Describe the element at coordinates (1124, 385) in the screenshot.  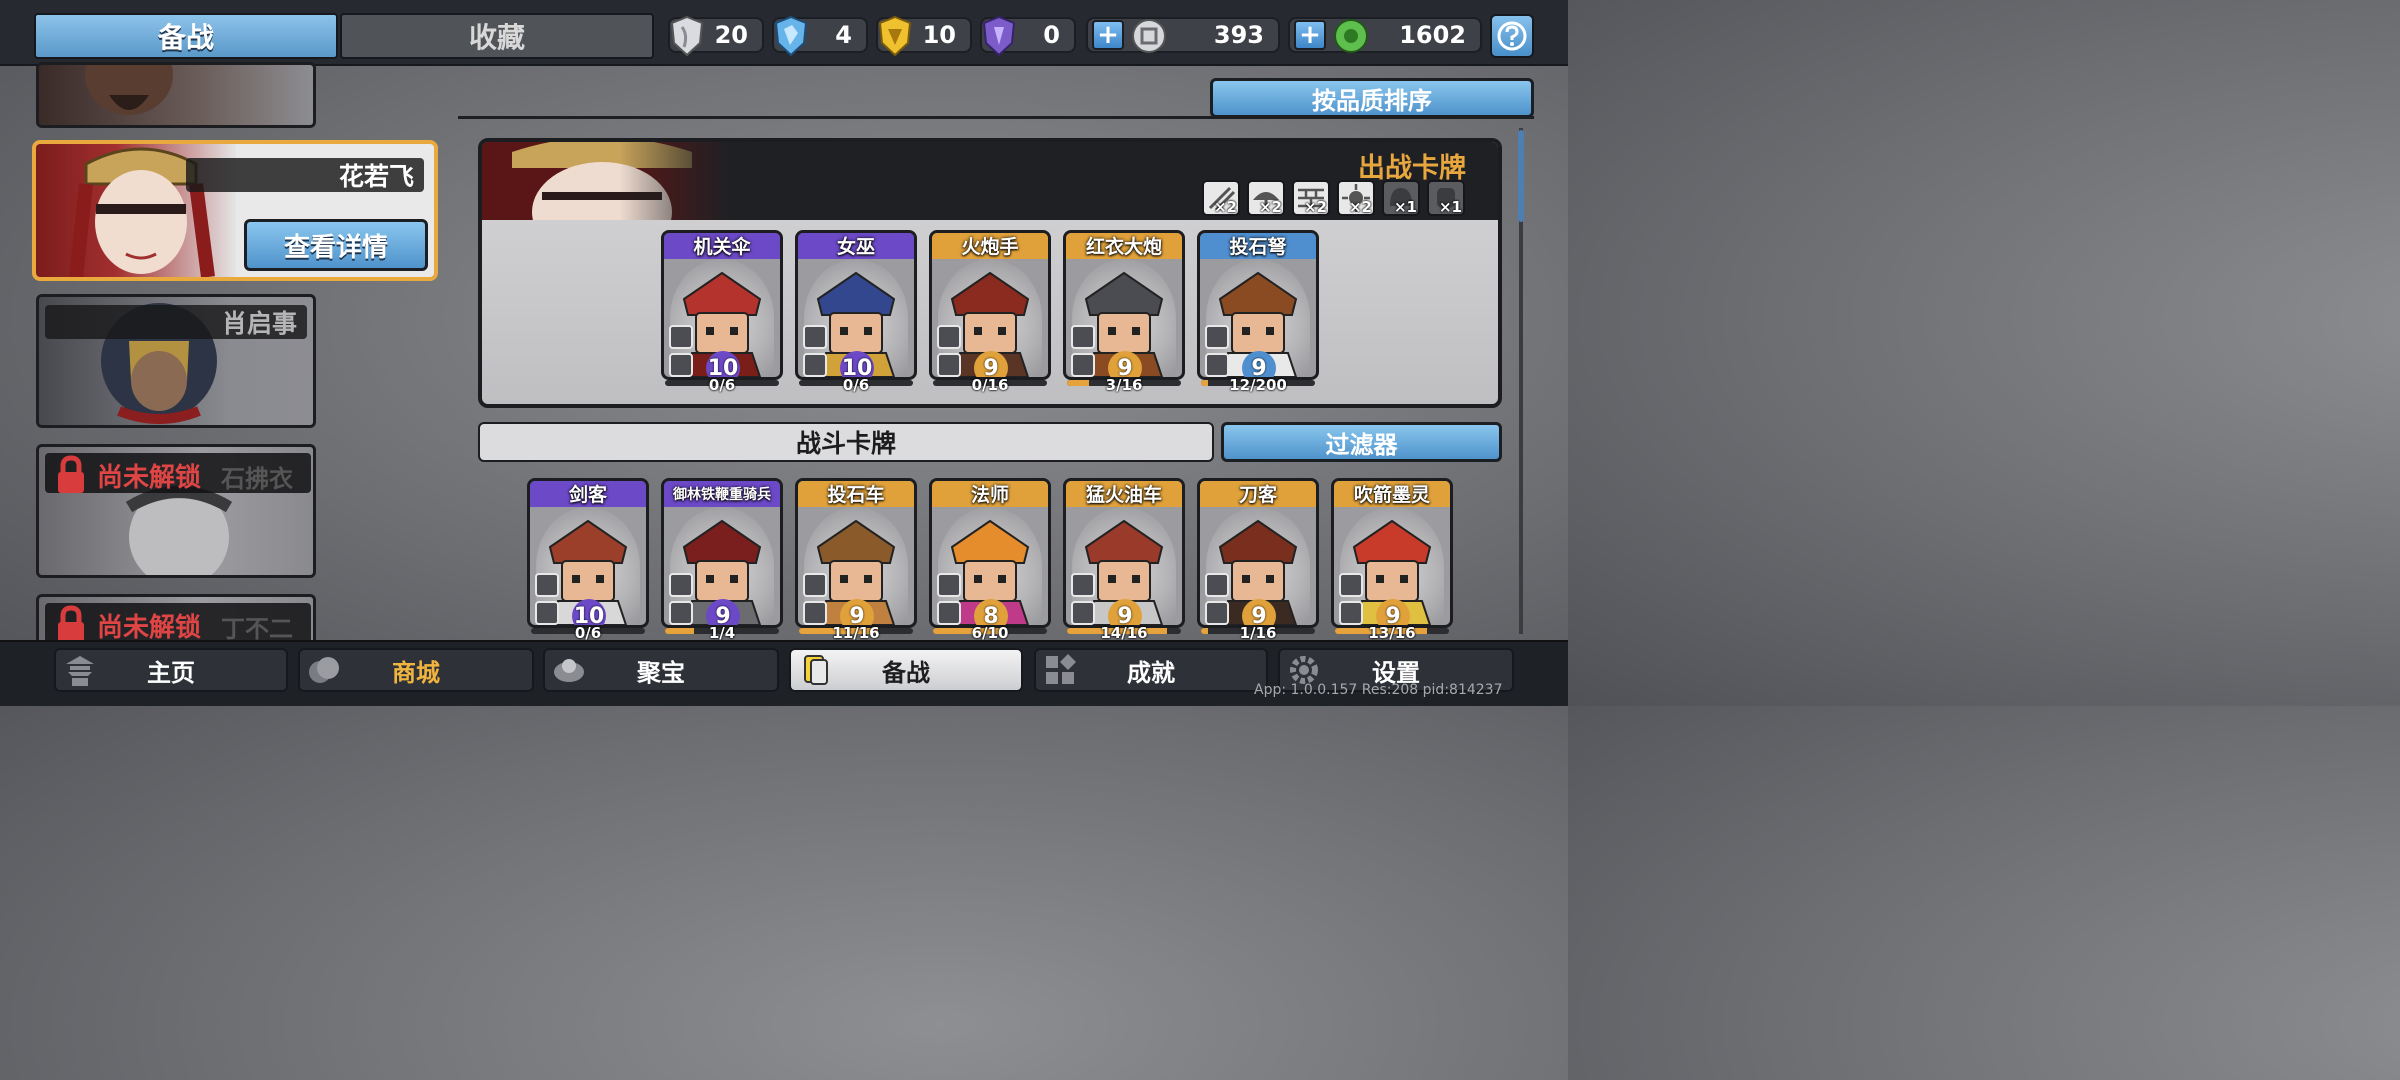
I see `card-progress: 3/16` at that location.